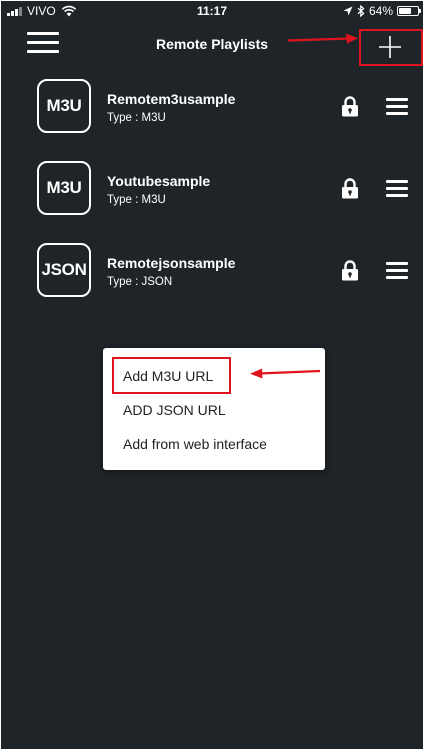 This screenshot has width=424, height=753. I want to click on playlist-name: Remotejsonsample, so click(171, 263).